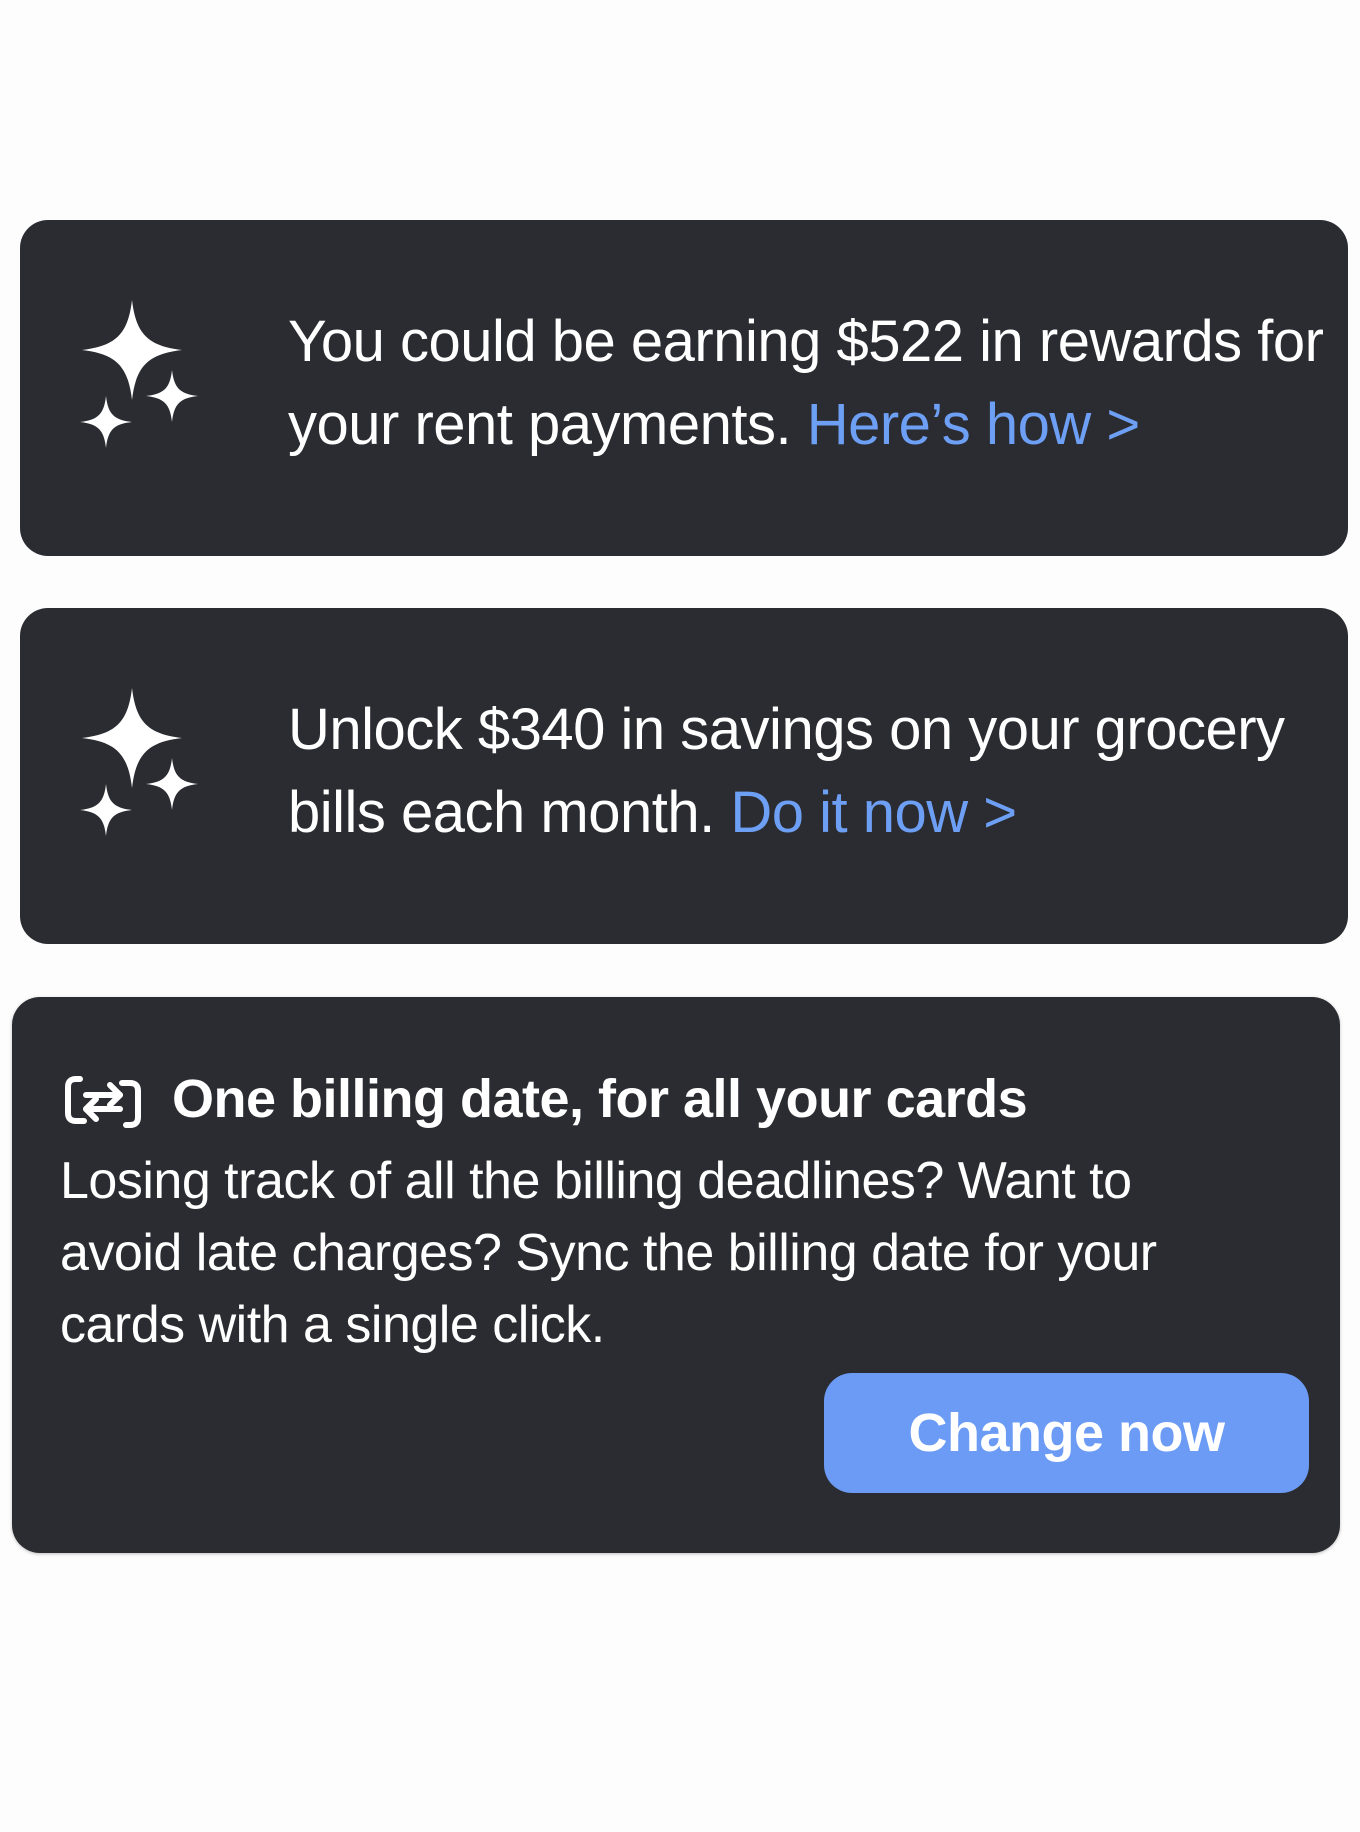 This screenshot has height=1832, width=1360. What do you see at coordinates (600, 1099) in the screenshot?
I see `card-title: One billing date, for all your cards` at bounding box center [600, 1099].